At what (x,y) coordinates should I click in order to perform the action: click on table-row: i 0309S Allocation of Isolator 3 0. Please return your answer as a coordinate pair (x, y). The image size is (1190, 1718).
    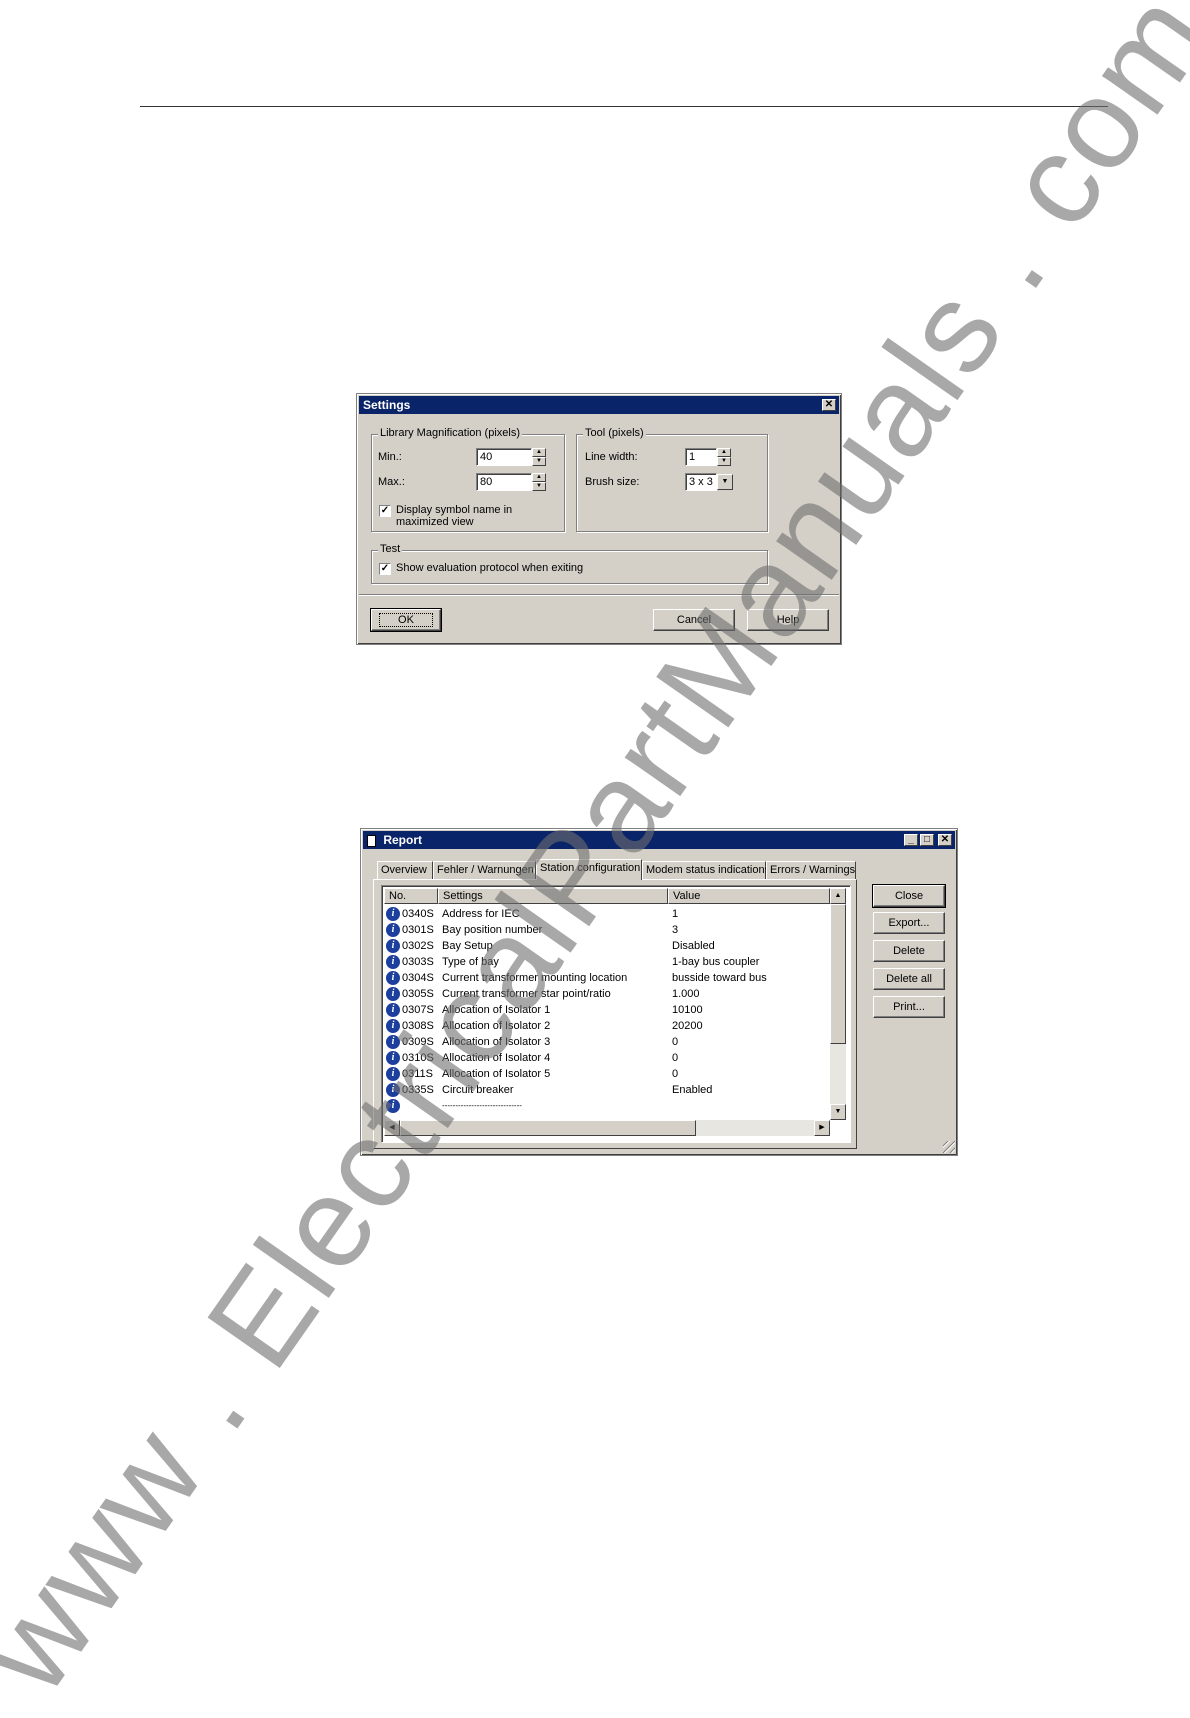
    Looking at the image, I should click on (606, 1042).